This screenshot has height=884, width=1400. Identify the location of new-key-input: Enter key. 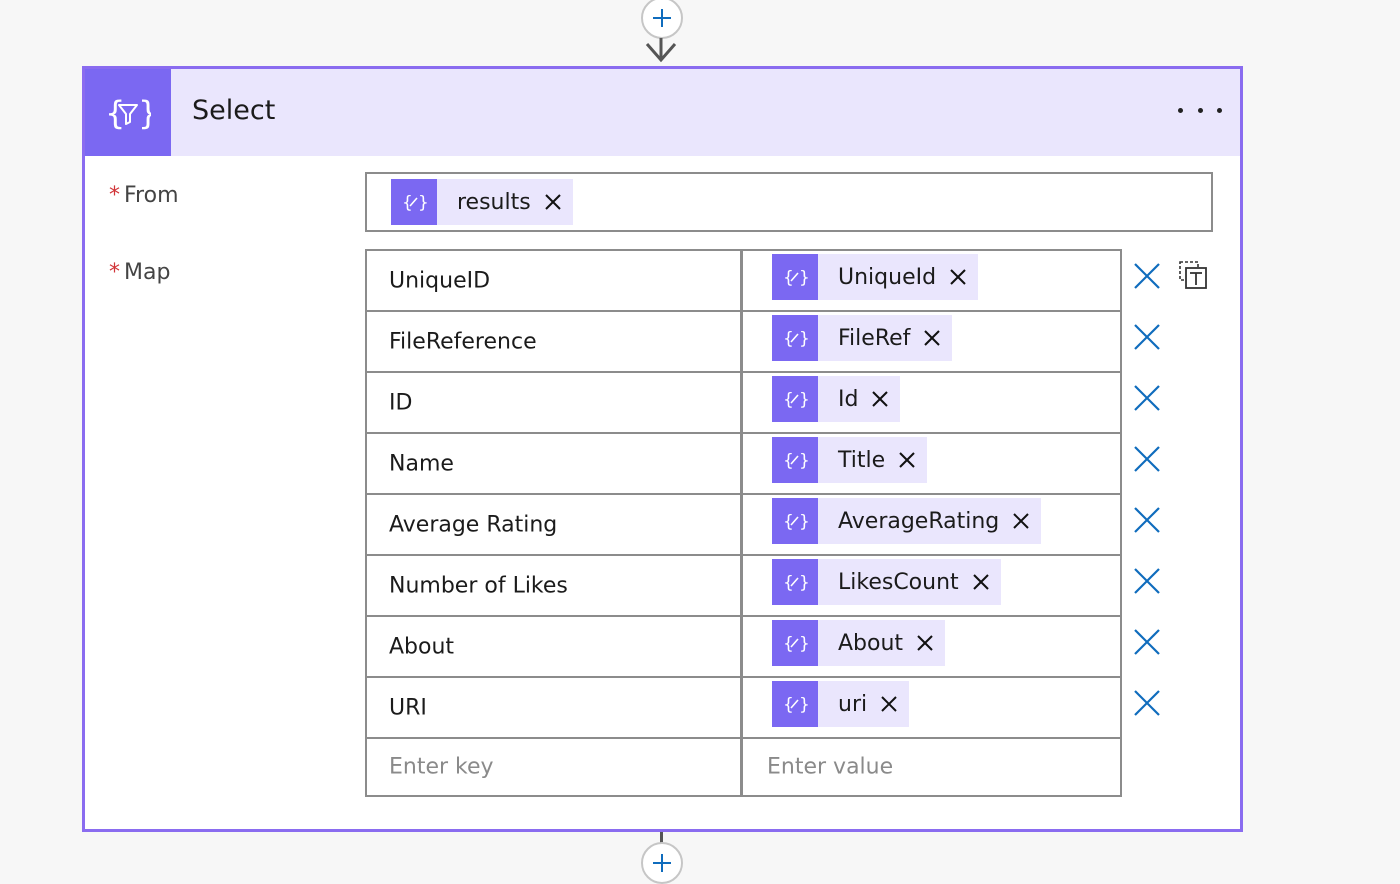
(555, 767).